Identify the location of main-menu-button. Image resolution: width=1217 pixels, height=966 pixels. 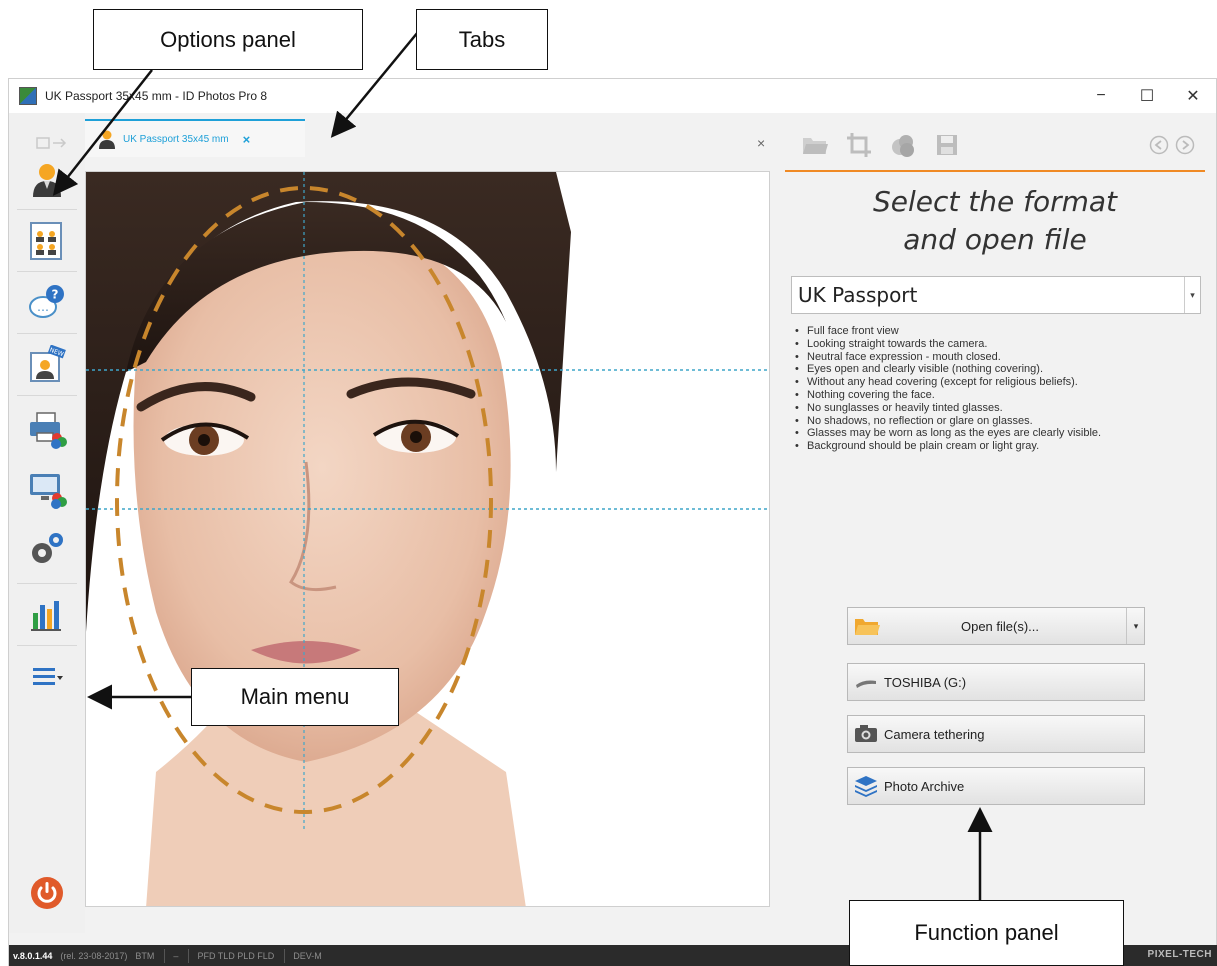
(47, 677).